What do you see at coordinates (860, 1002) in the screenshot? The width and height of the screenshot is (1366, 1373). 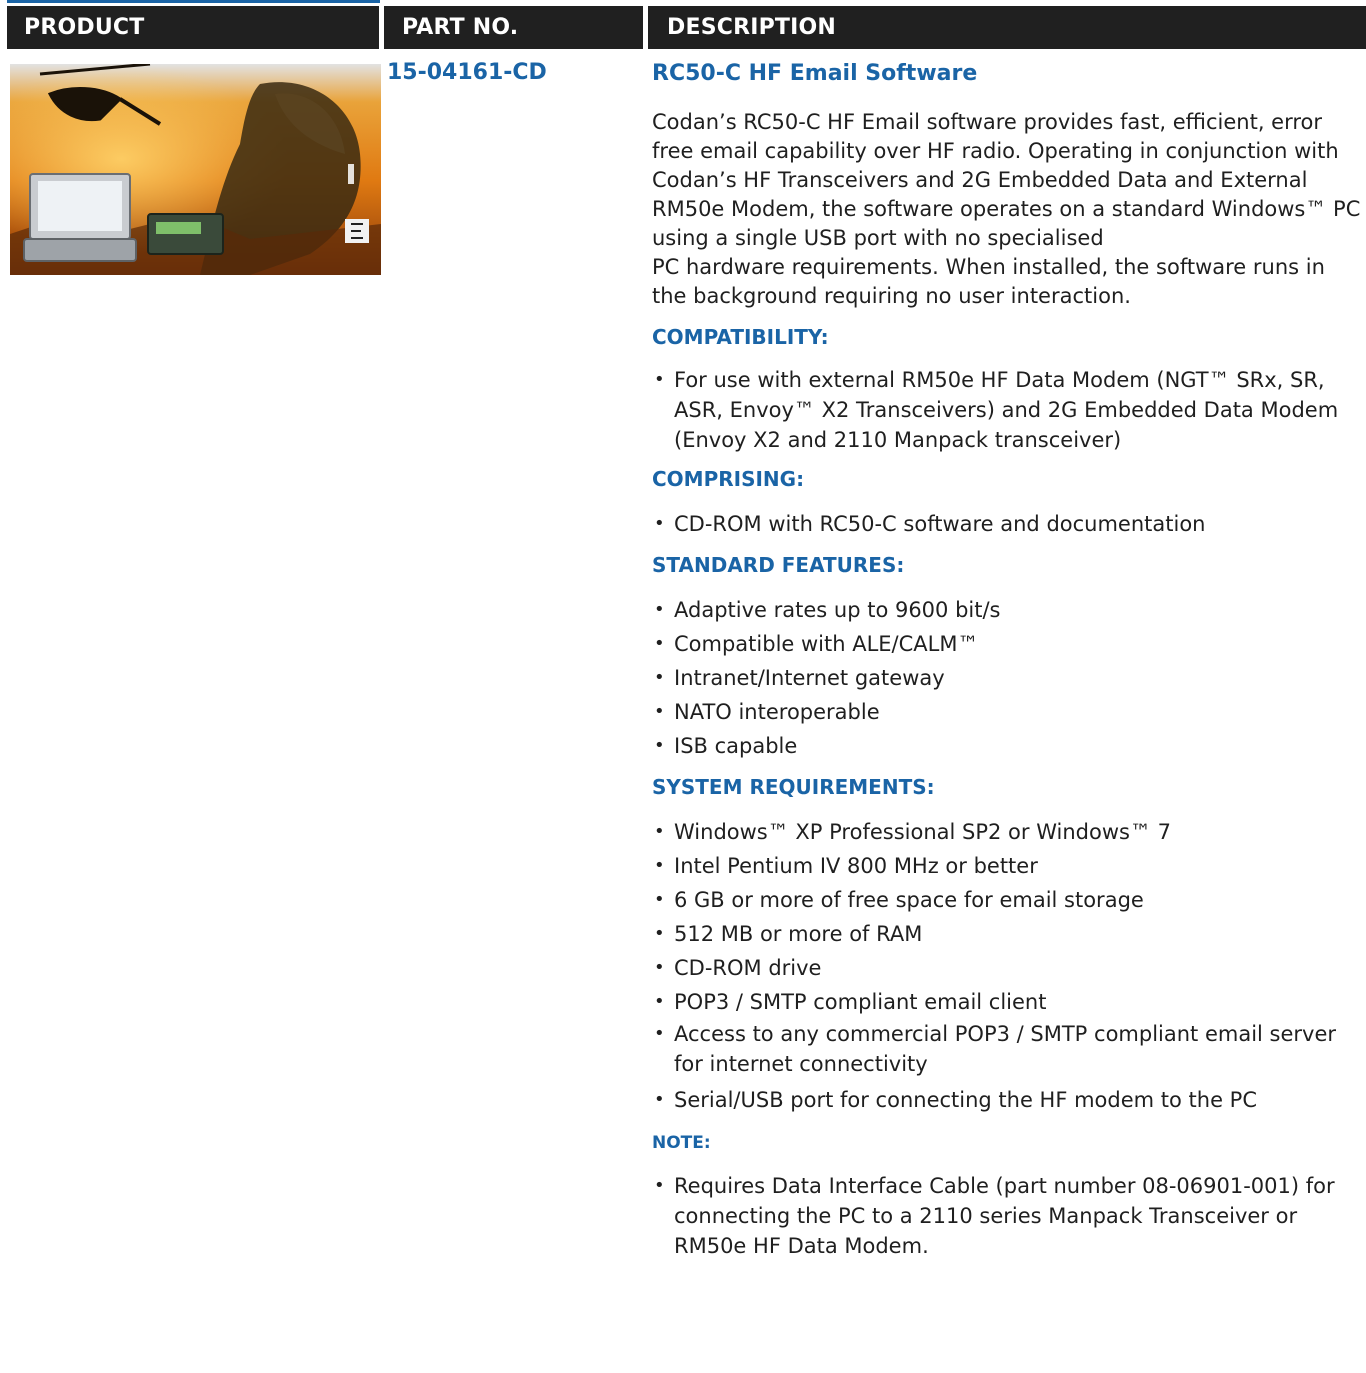 I see `list-item-text: POP3 / SMTP compliant email client` at bounding box center [860, 1002].